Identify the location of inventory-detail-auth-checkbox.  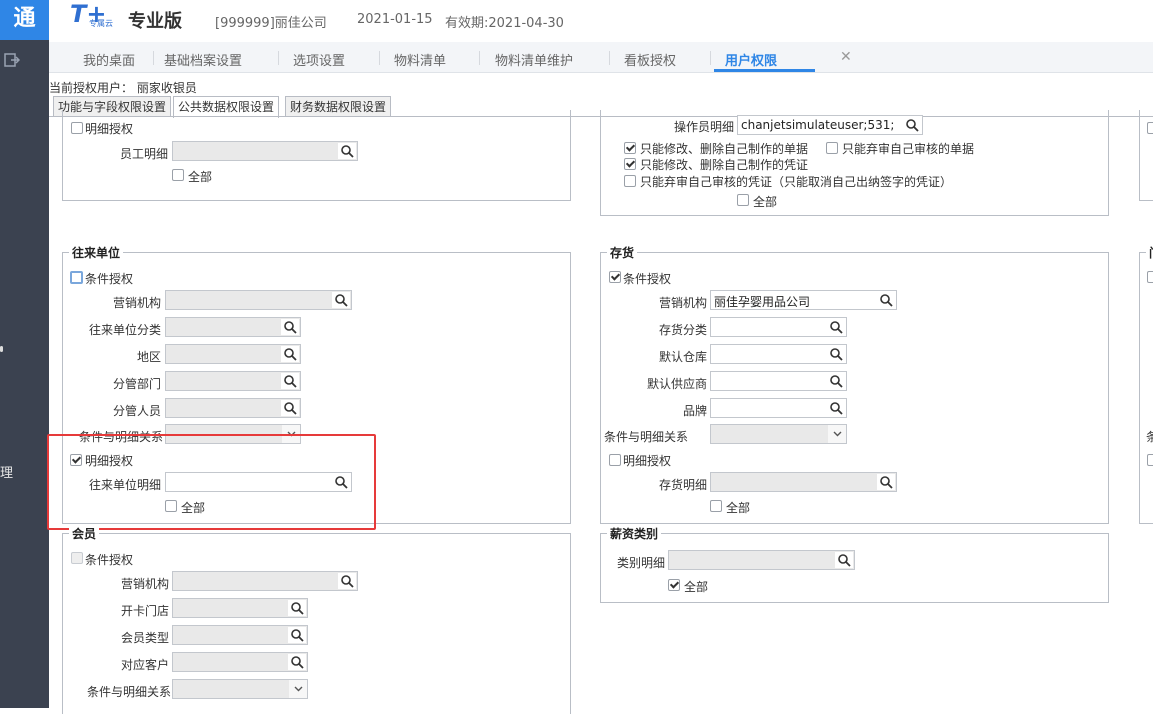
(615, 460).